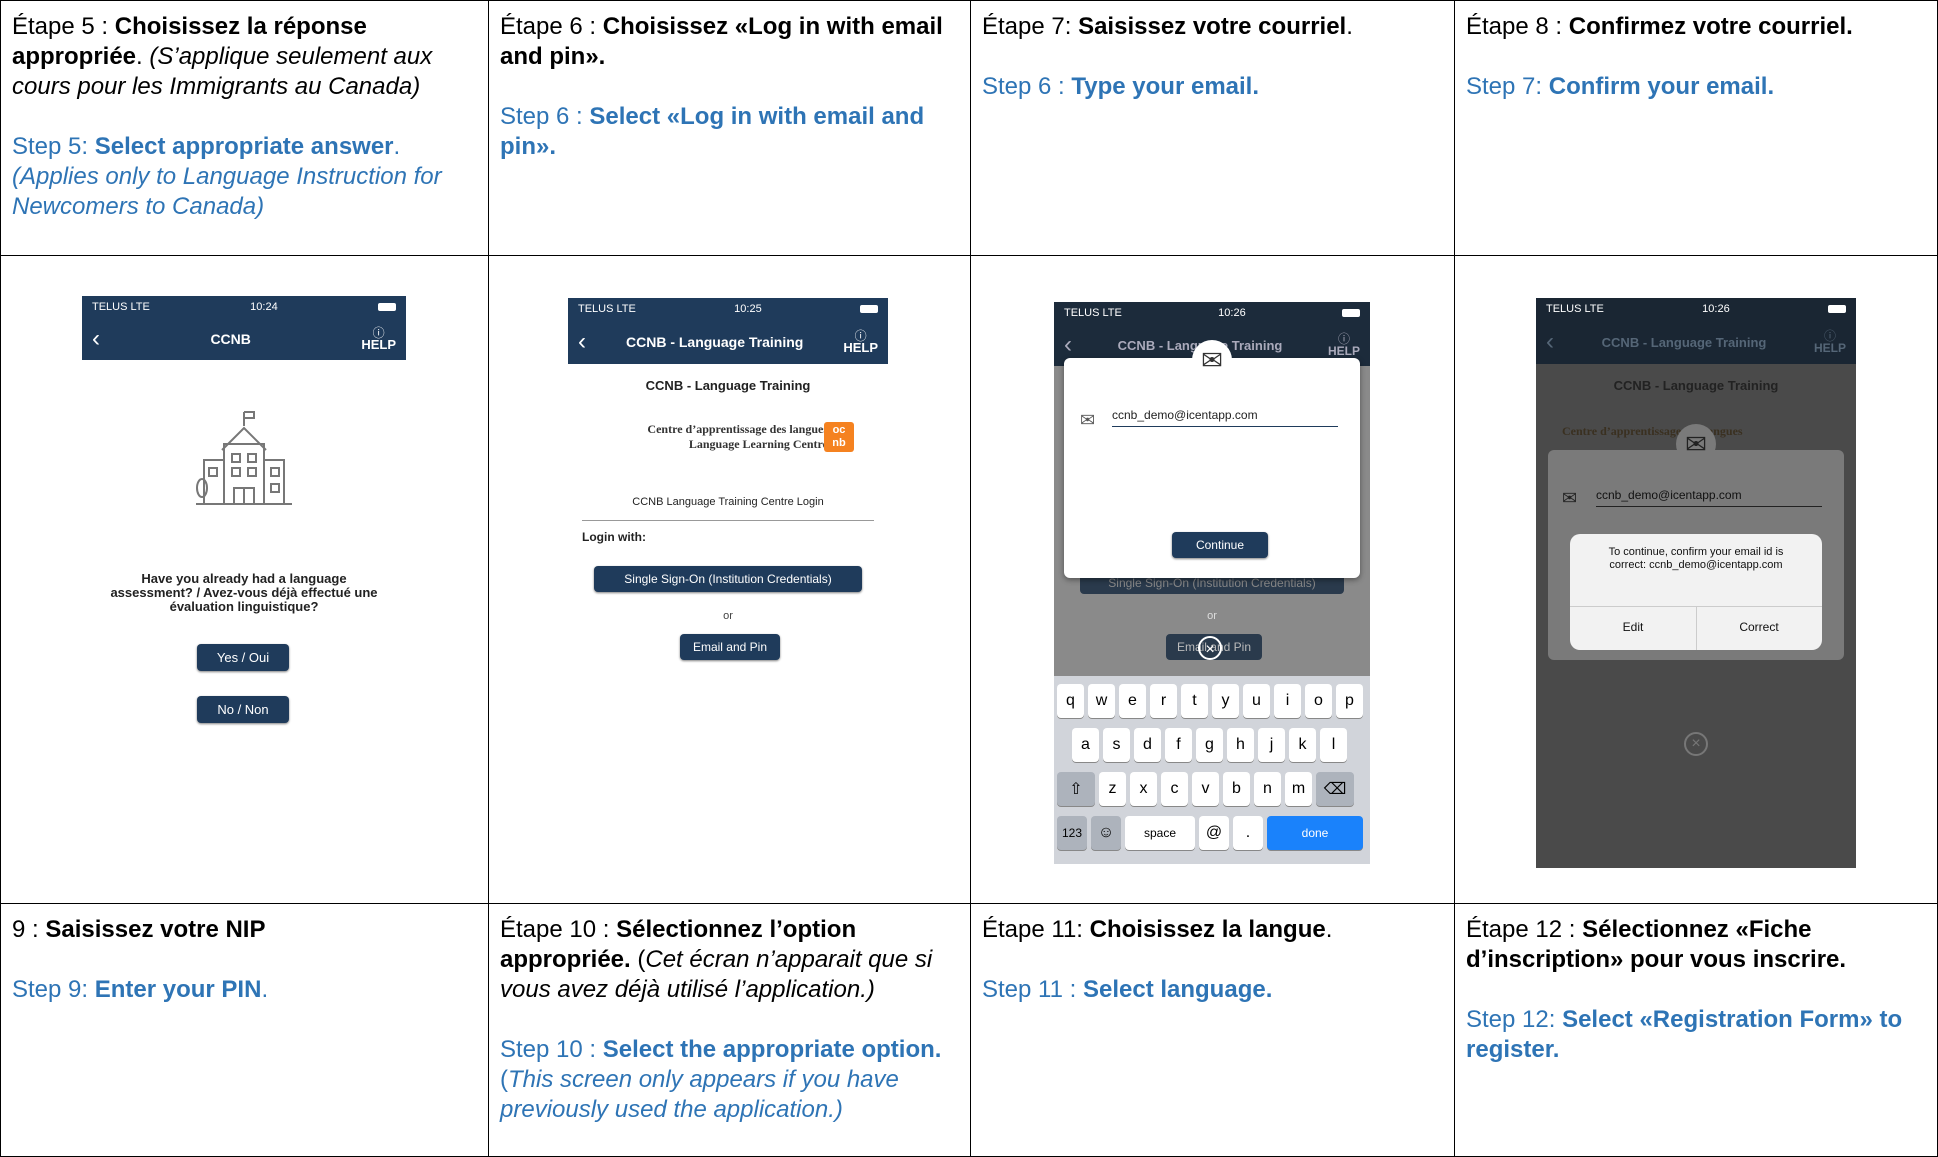 The image size is (1938, 1157). I want to click on key: i, so click(1287, 701).